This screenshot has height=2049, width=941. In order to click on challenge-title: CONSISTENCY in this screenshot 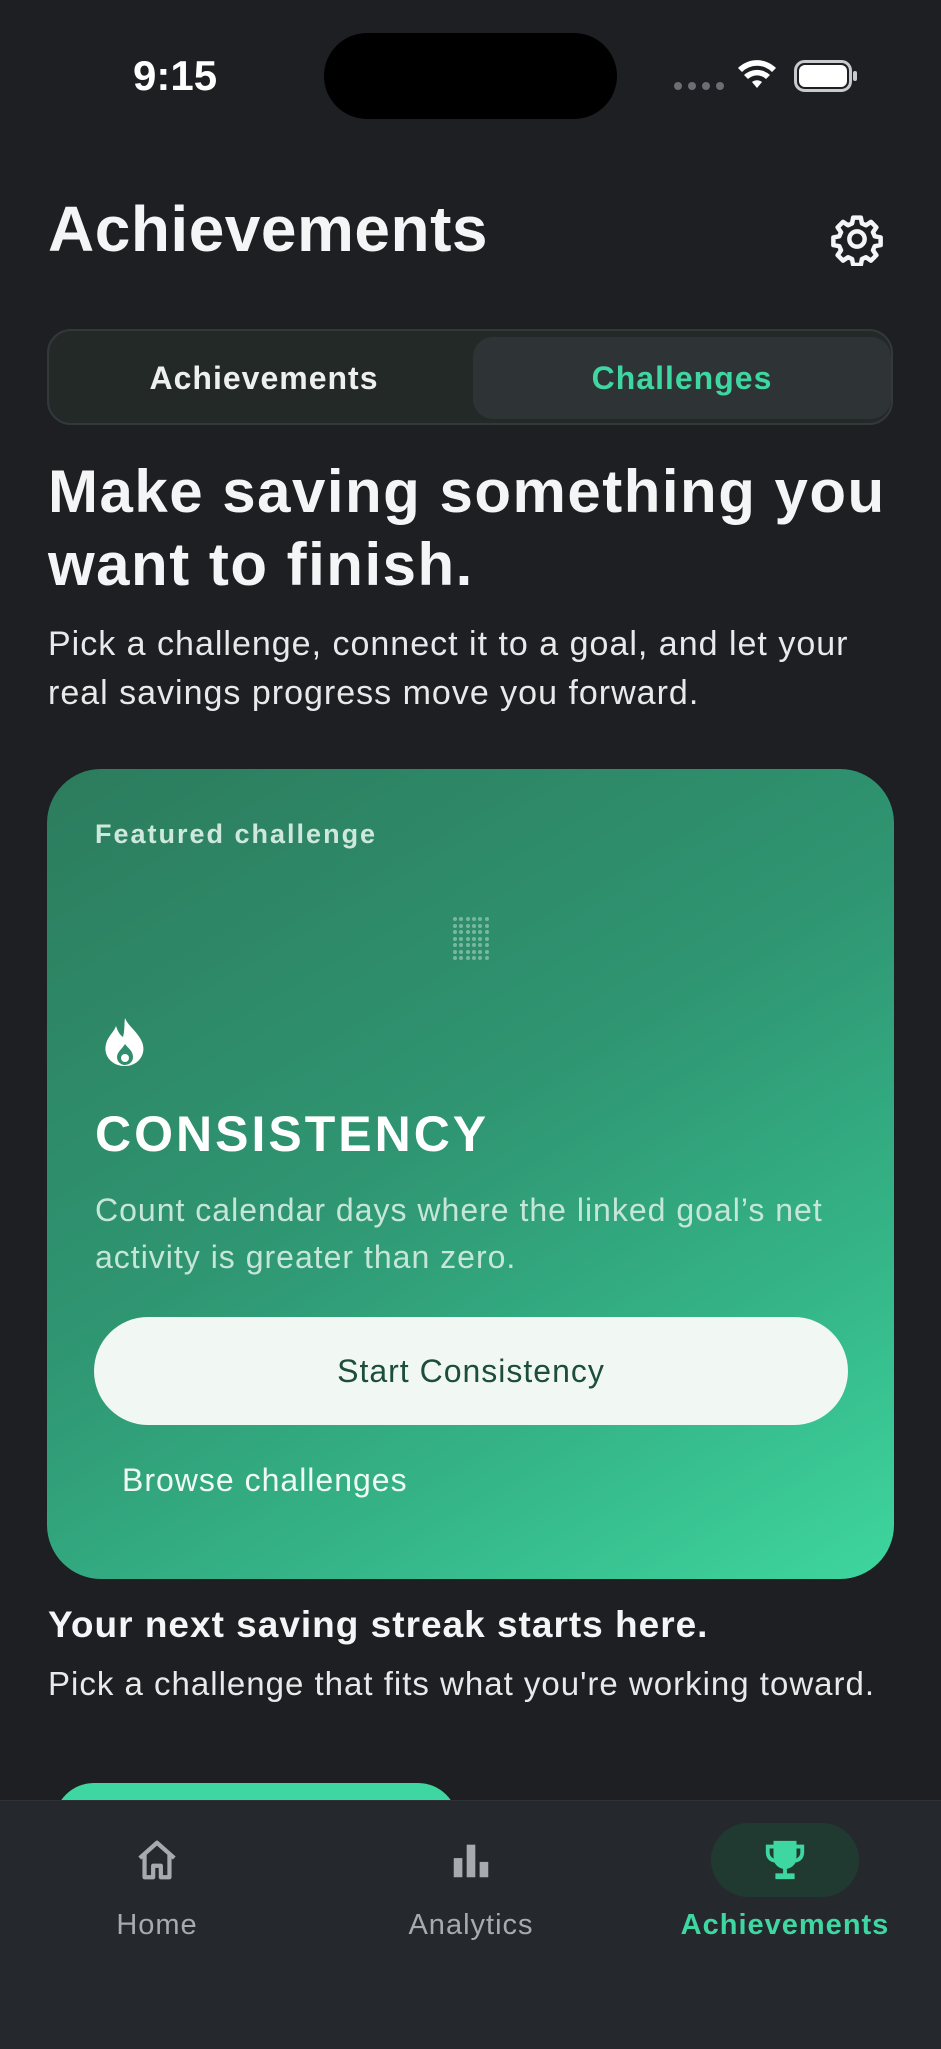, I will do `click(292, 1134)`.